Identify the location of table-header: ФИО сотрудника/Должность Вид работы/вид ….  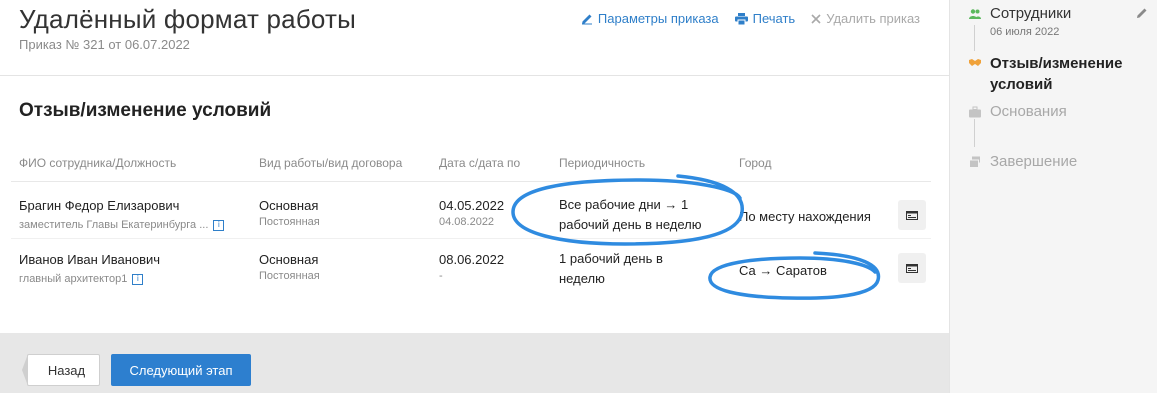
(471, 166).